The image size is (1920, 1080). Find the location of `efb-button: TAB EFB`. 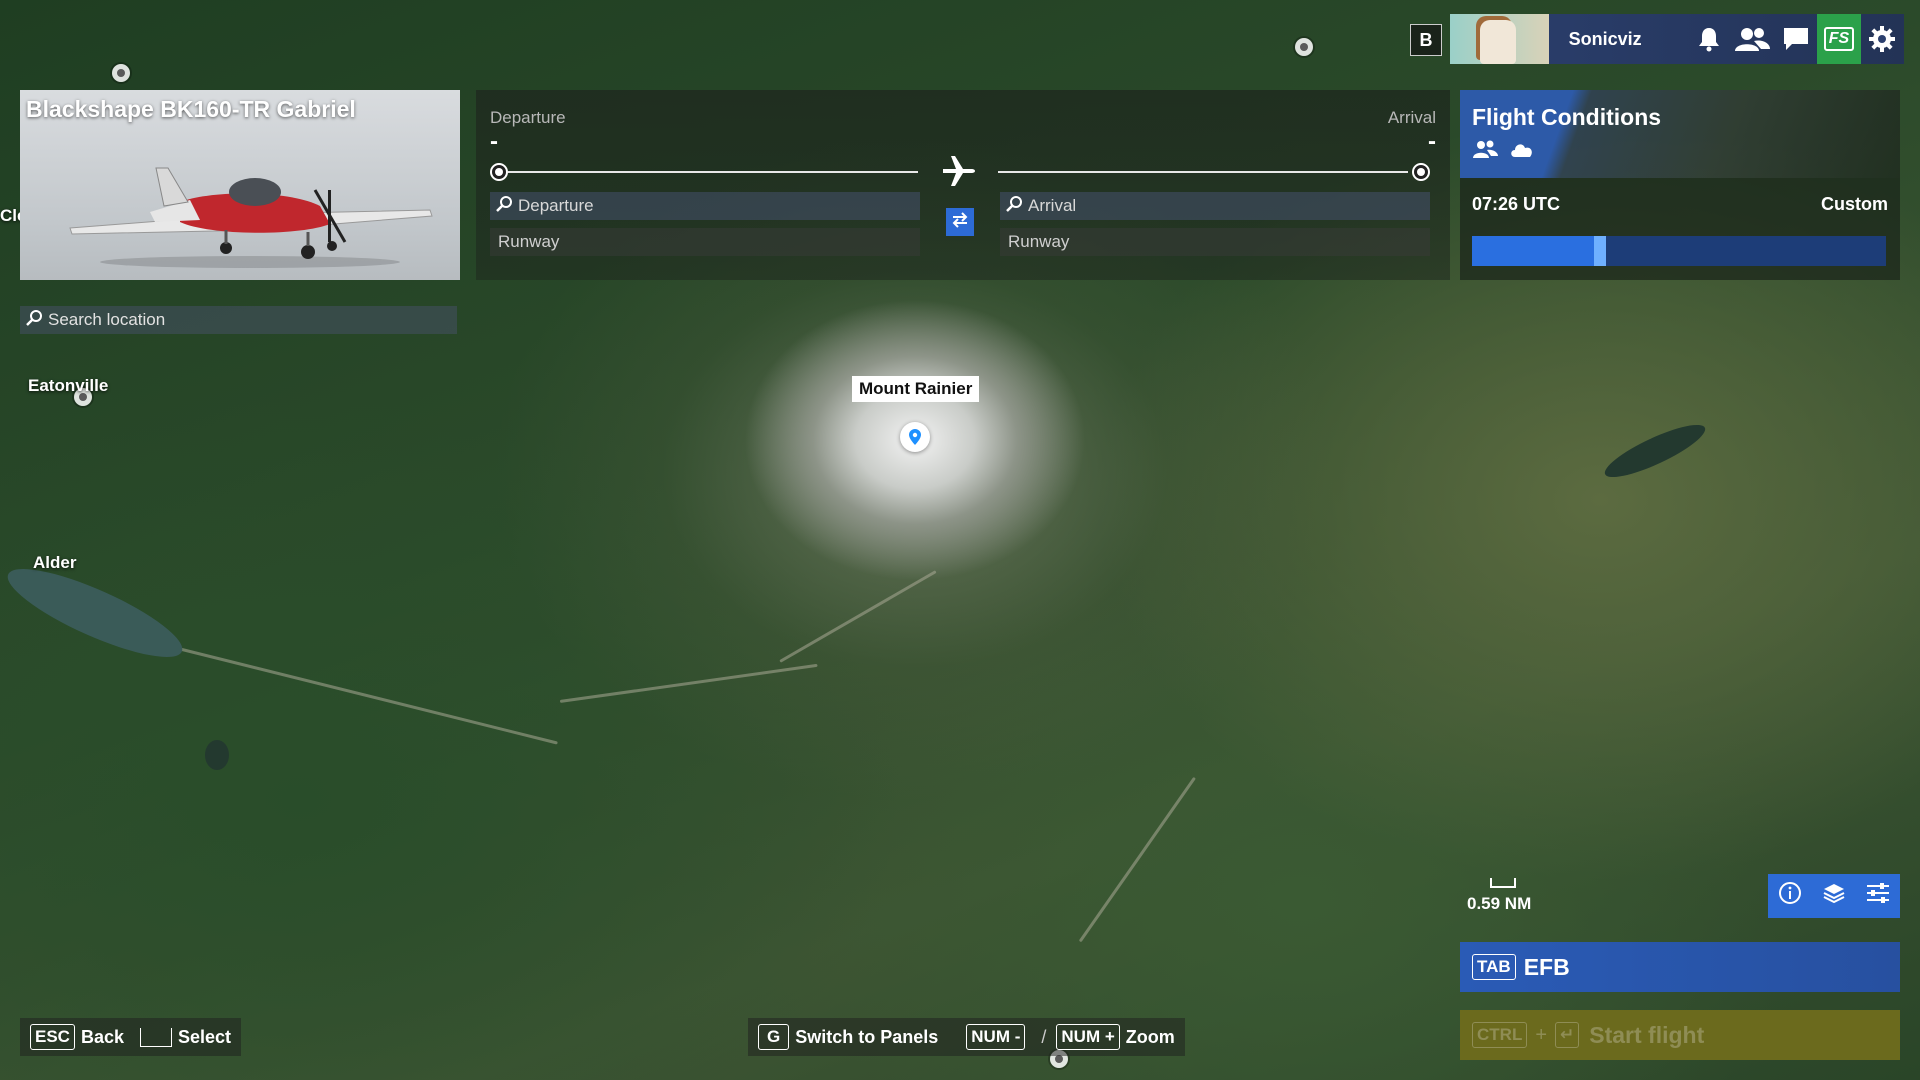

efb-button: TAB EFB is located at coordinates (1680, 967).